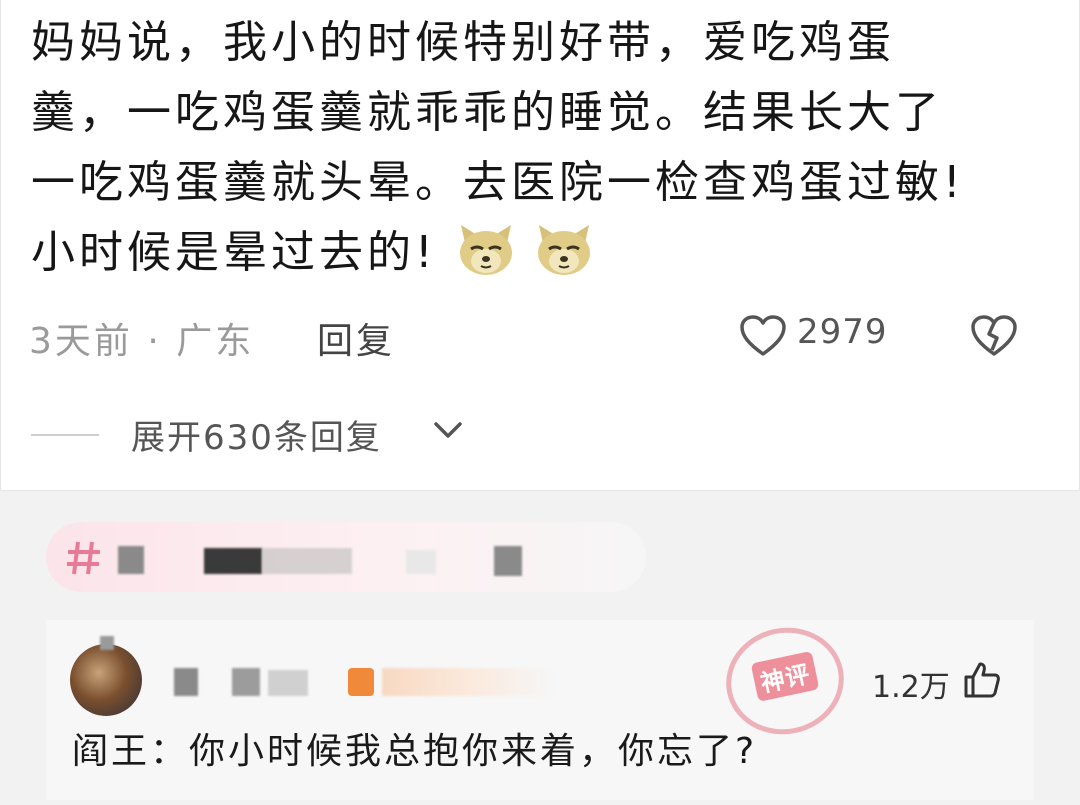 The width and height of the screenshot is (1080, 805). I want to click on chevron-down-icon, so click(448, 430).